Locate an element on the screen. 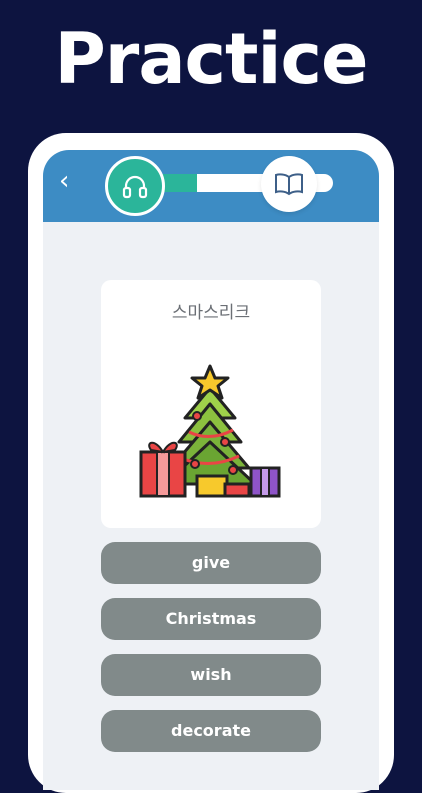 This screenshot has height=793, width=422. headline: Practice is located at coordinates (211, 59).